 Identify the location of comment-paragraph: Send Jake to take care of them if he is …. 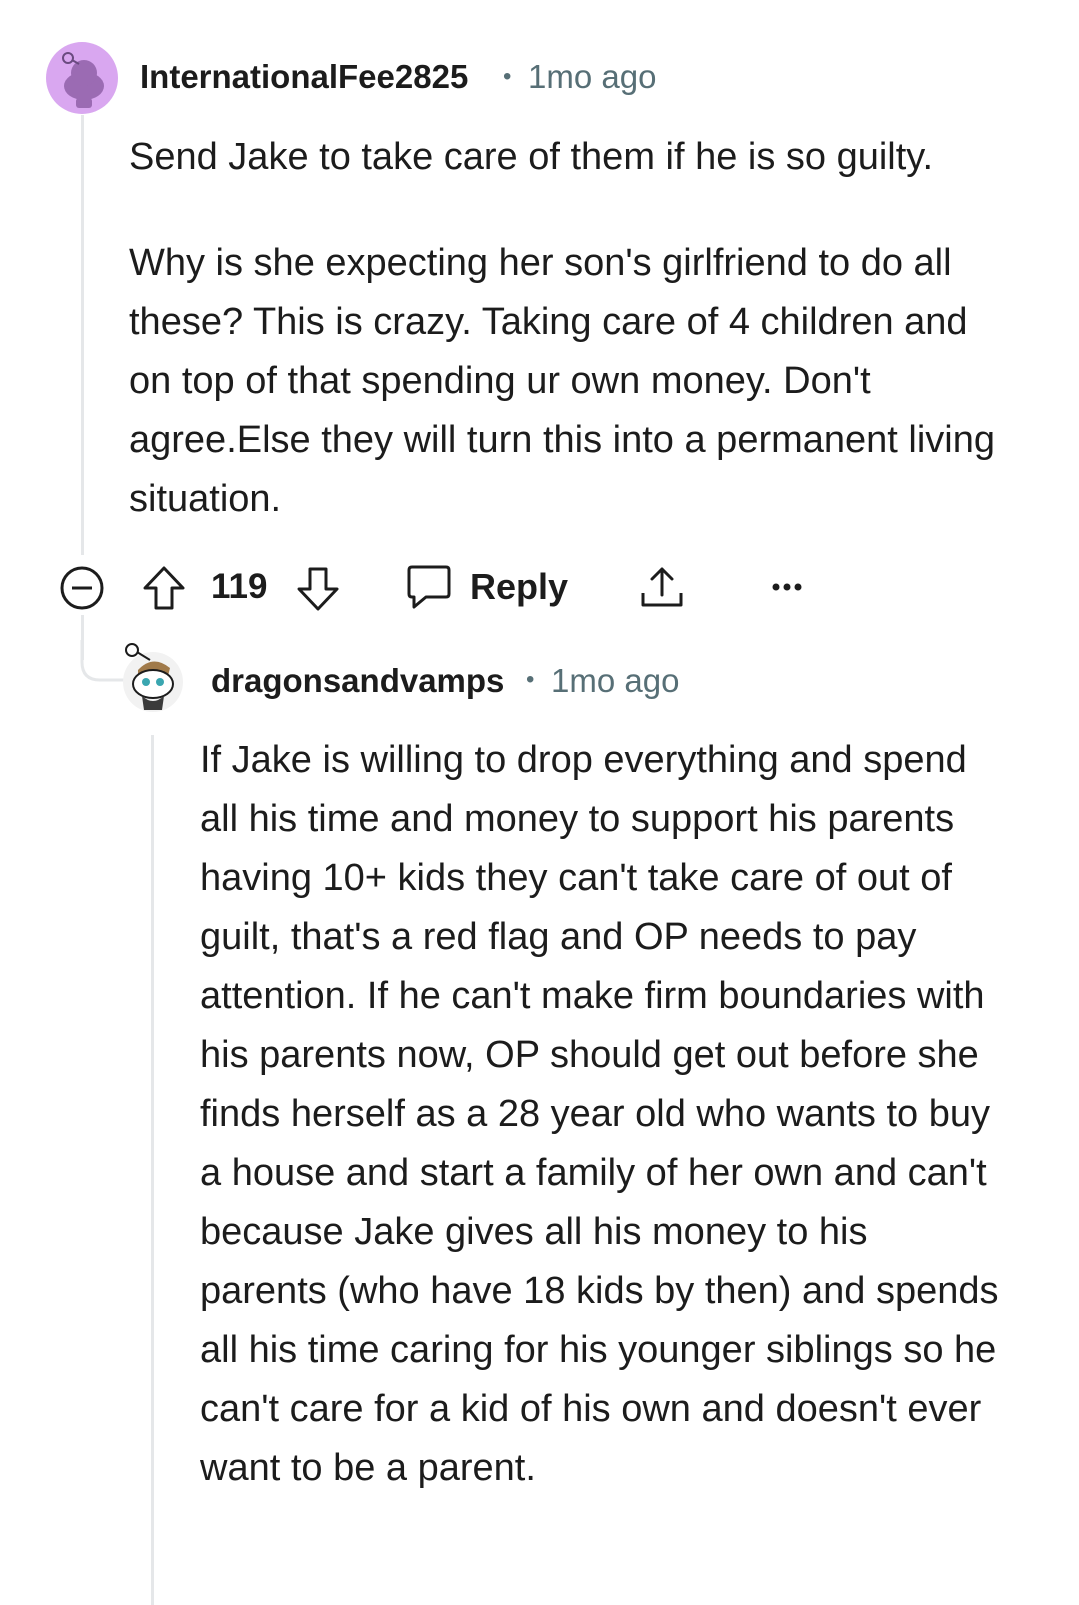
(531, 157).